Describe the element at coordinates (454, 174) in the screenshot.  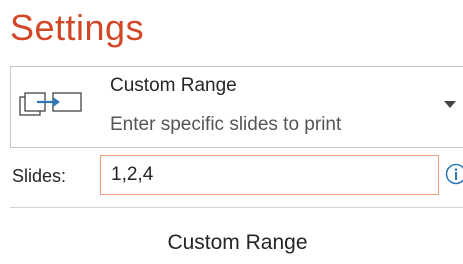
I see `info-icon` at that location.